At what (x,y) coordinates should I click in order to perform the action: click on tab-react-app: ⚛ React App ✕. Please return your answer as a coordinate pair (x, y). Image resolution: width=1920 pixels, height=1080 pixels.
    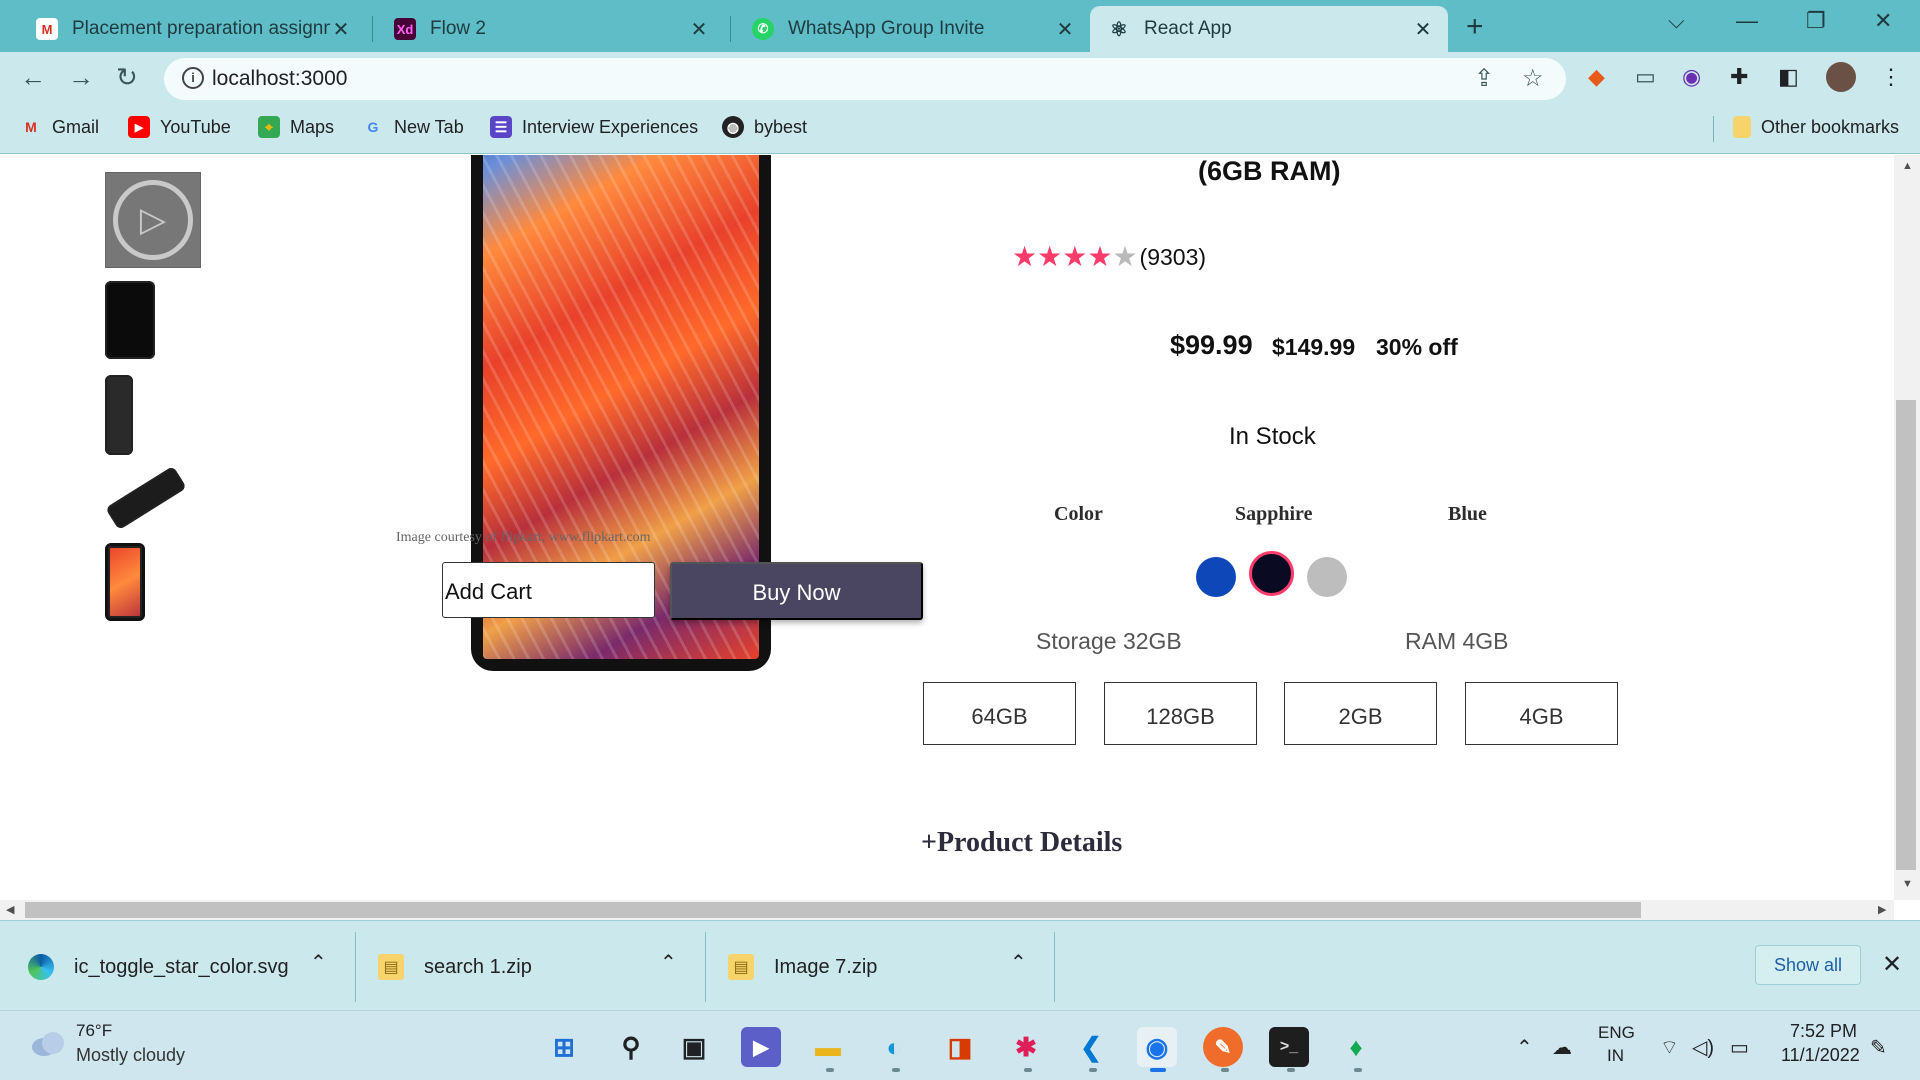
    Looking at the image, I should click on (1269, 29).